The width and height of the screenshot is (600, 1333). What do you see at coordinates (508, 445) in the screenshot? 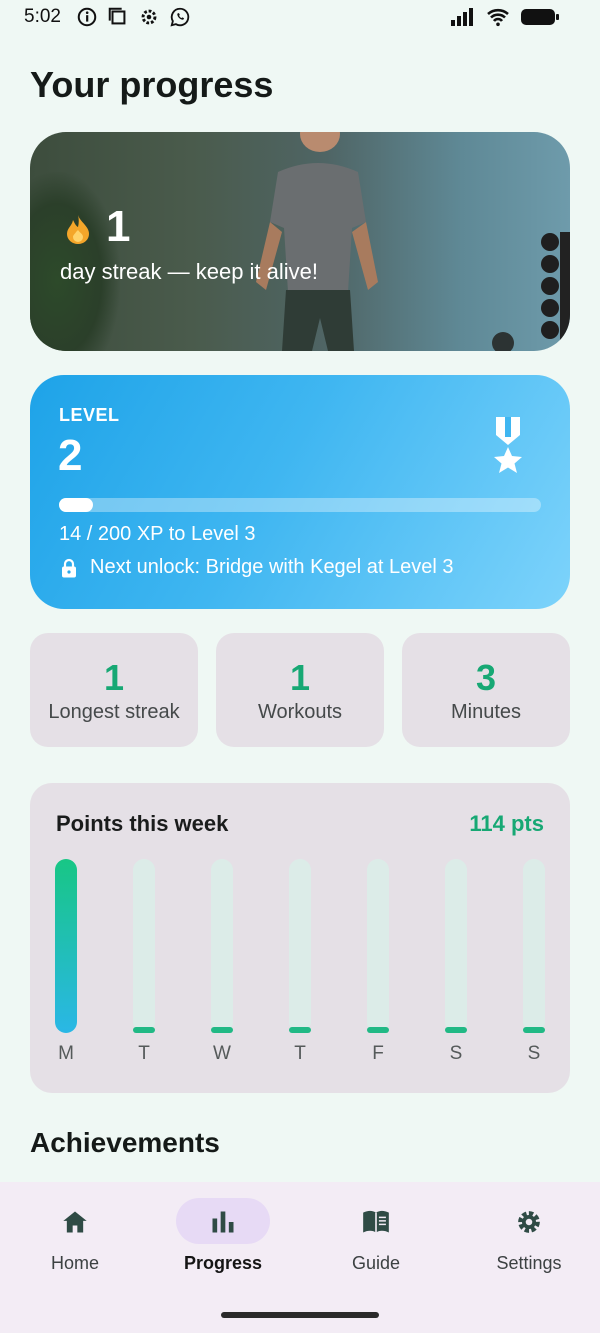
I see `medal-icon` at bounding box center [508, 445].